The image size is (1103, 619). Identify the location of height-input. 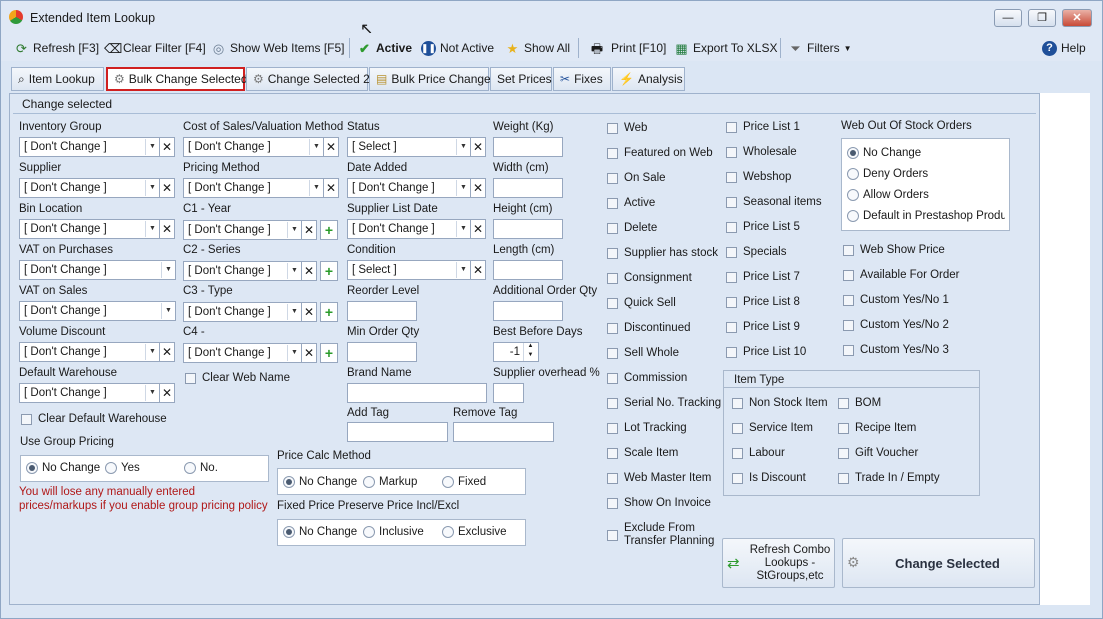
(528, 229).